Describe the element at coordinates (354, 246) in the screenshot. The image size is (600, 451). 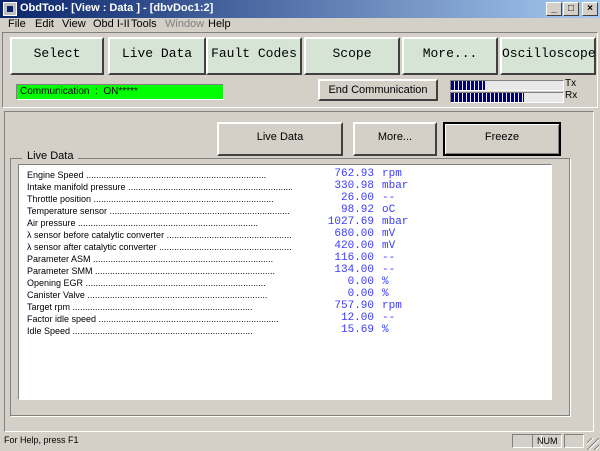
I see `param-value: 420.00` at that location.